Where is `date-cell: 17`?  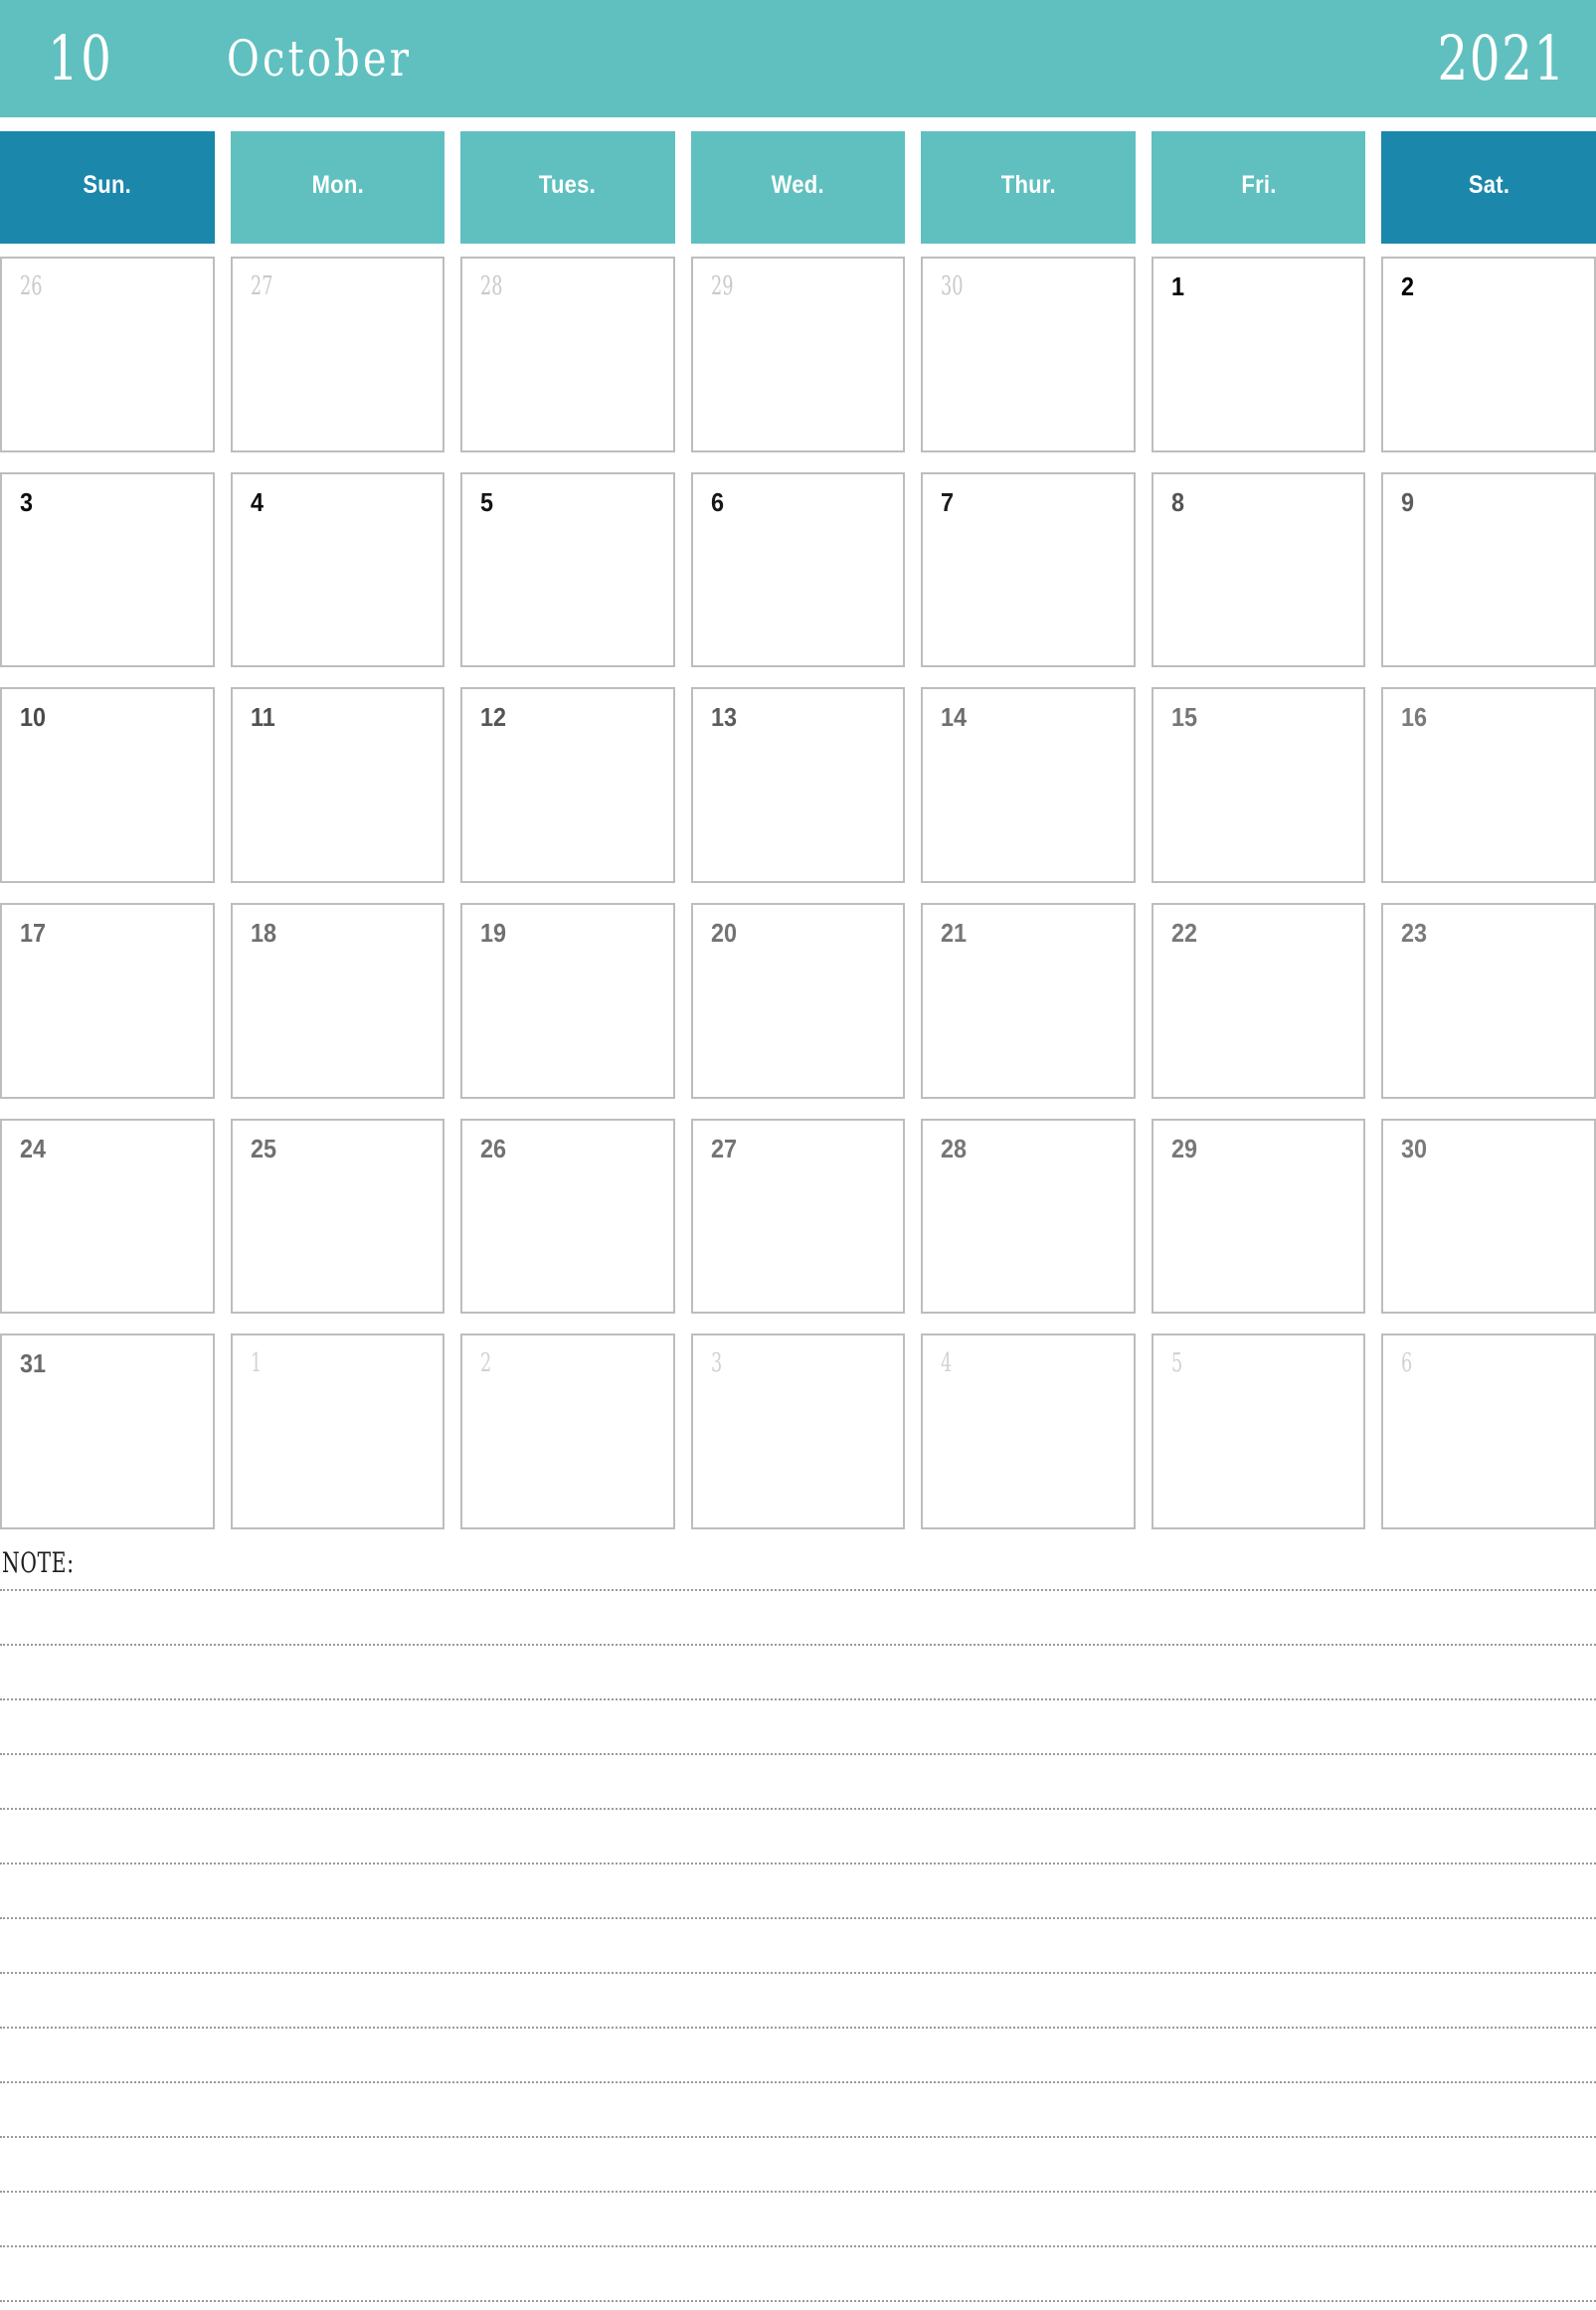 date-cell: 17 is located at coordinates (108, 1001).